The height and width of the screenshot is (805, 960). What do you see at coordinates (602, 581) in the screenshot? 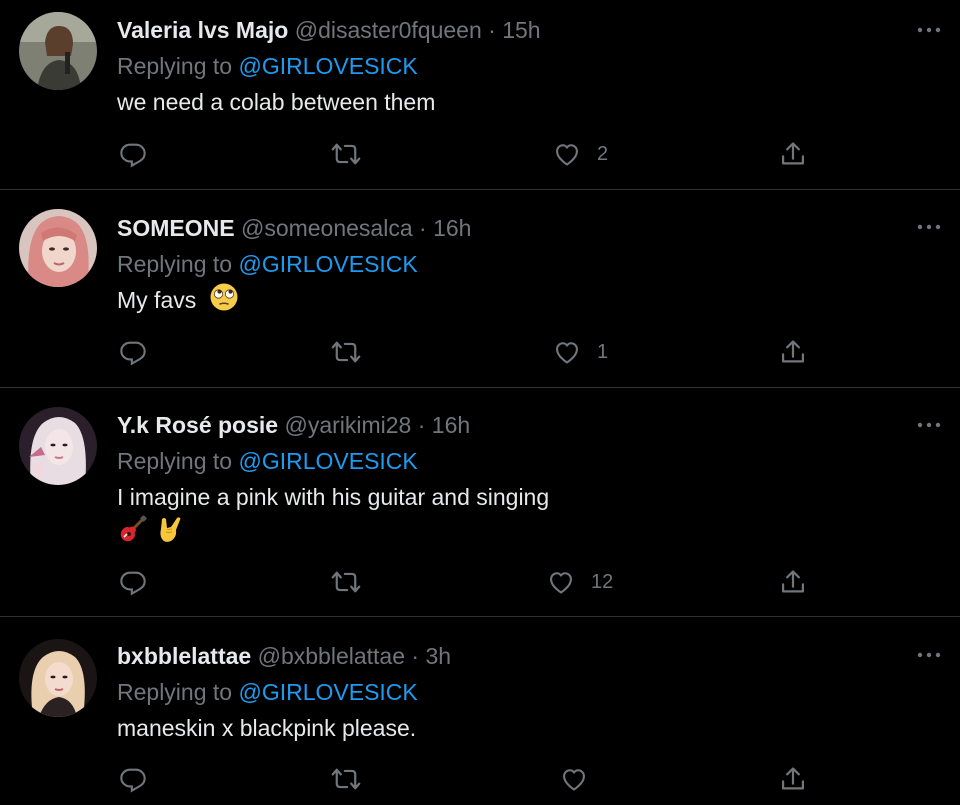
I see `like-count: 12` at bounding box center [602, 581].